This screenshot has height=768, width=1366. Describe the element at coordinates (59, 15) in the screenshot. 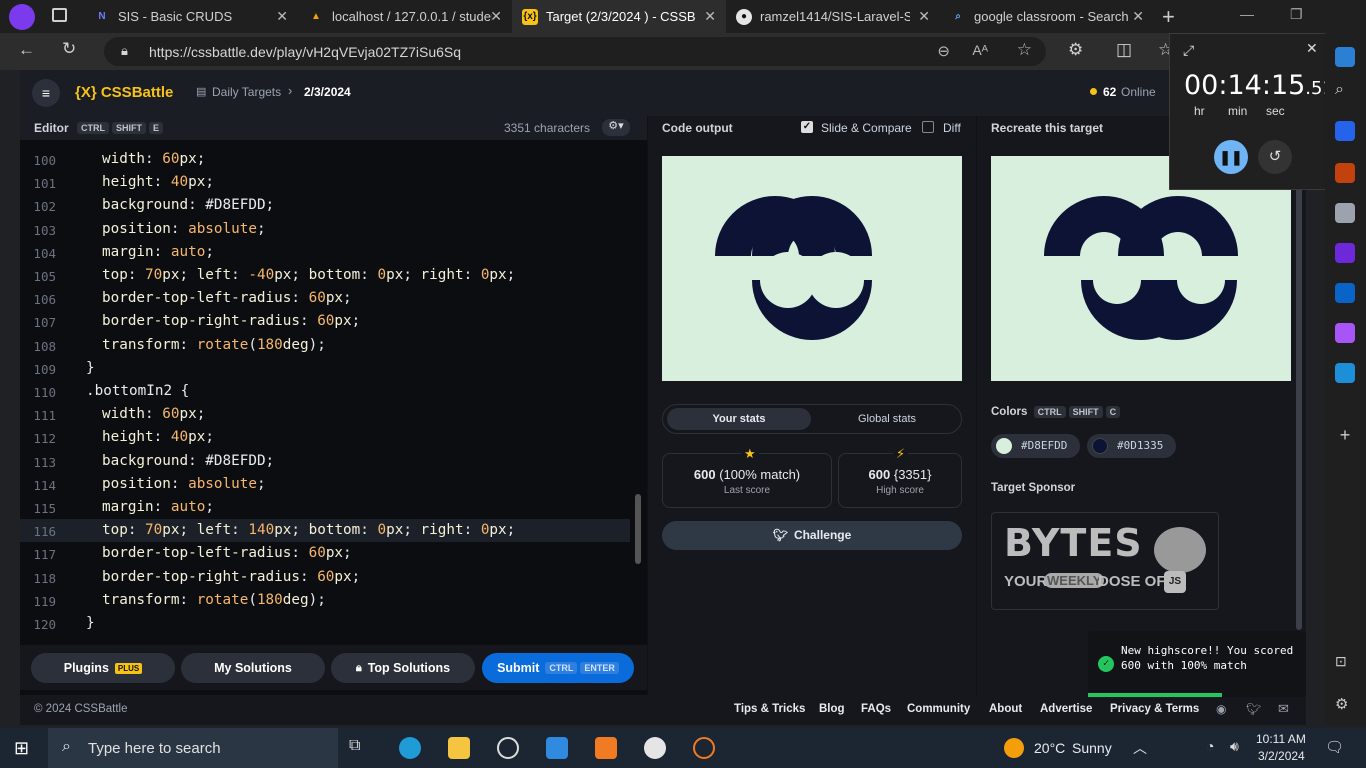

I see `tab-actions-icon` at that location.